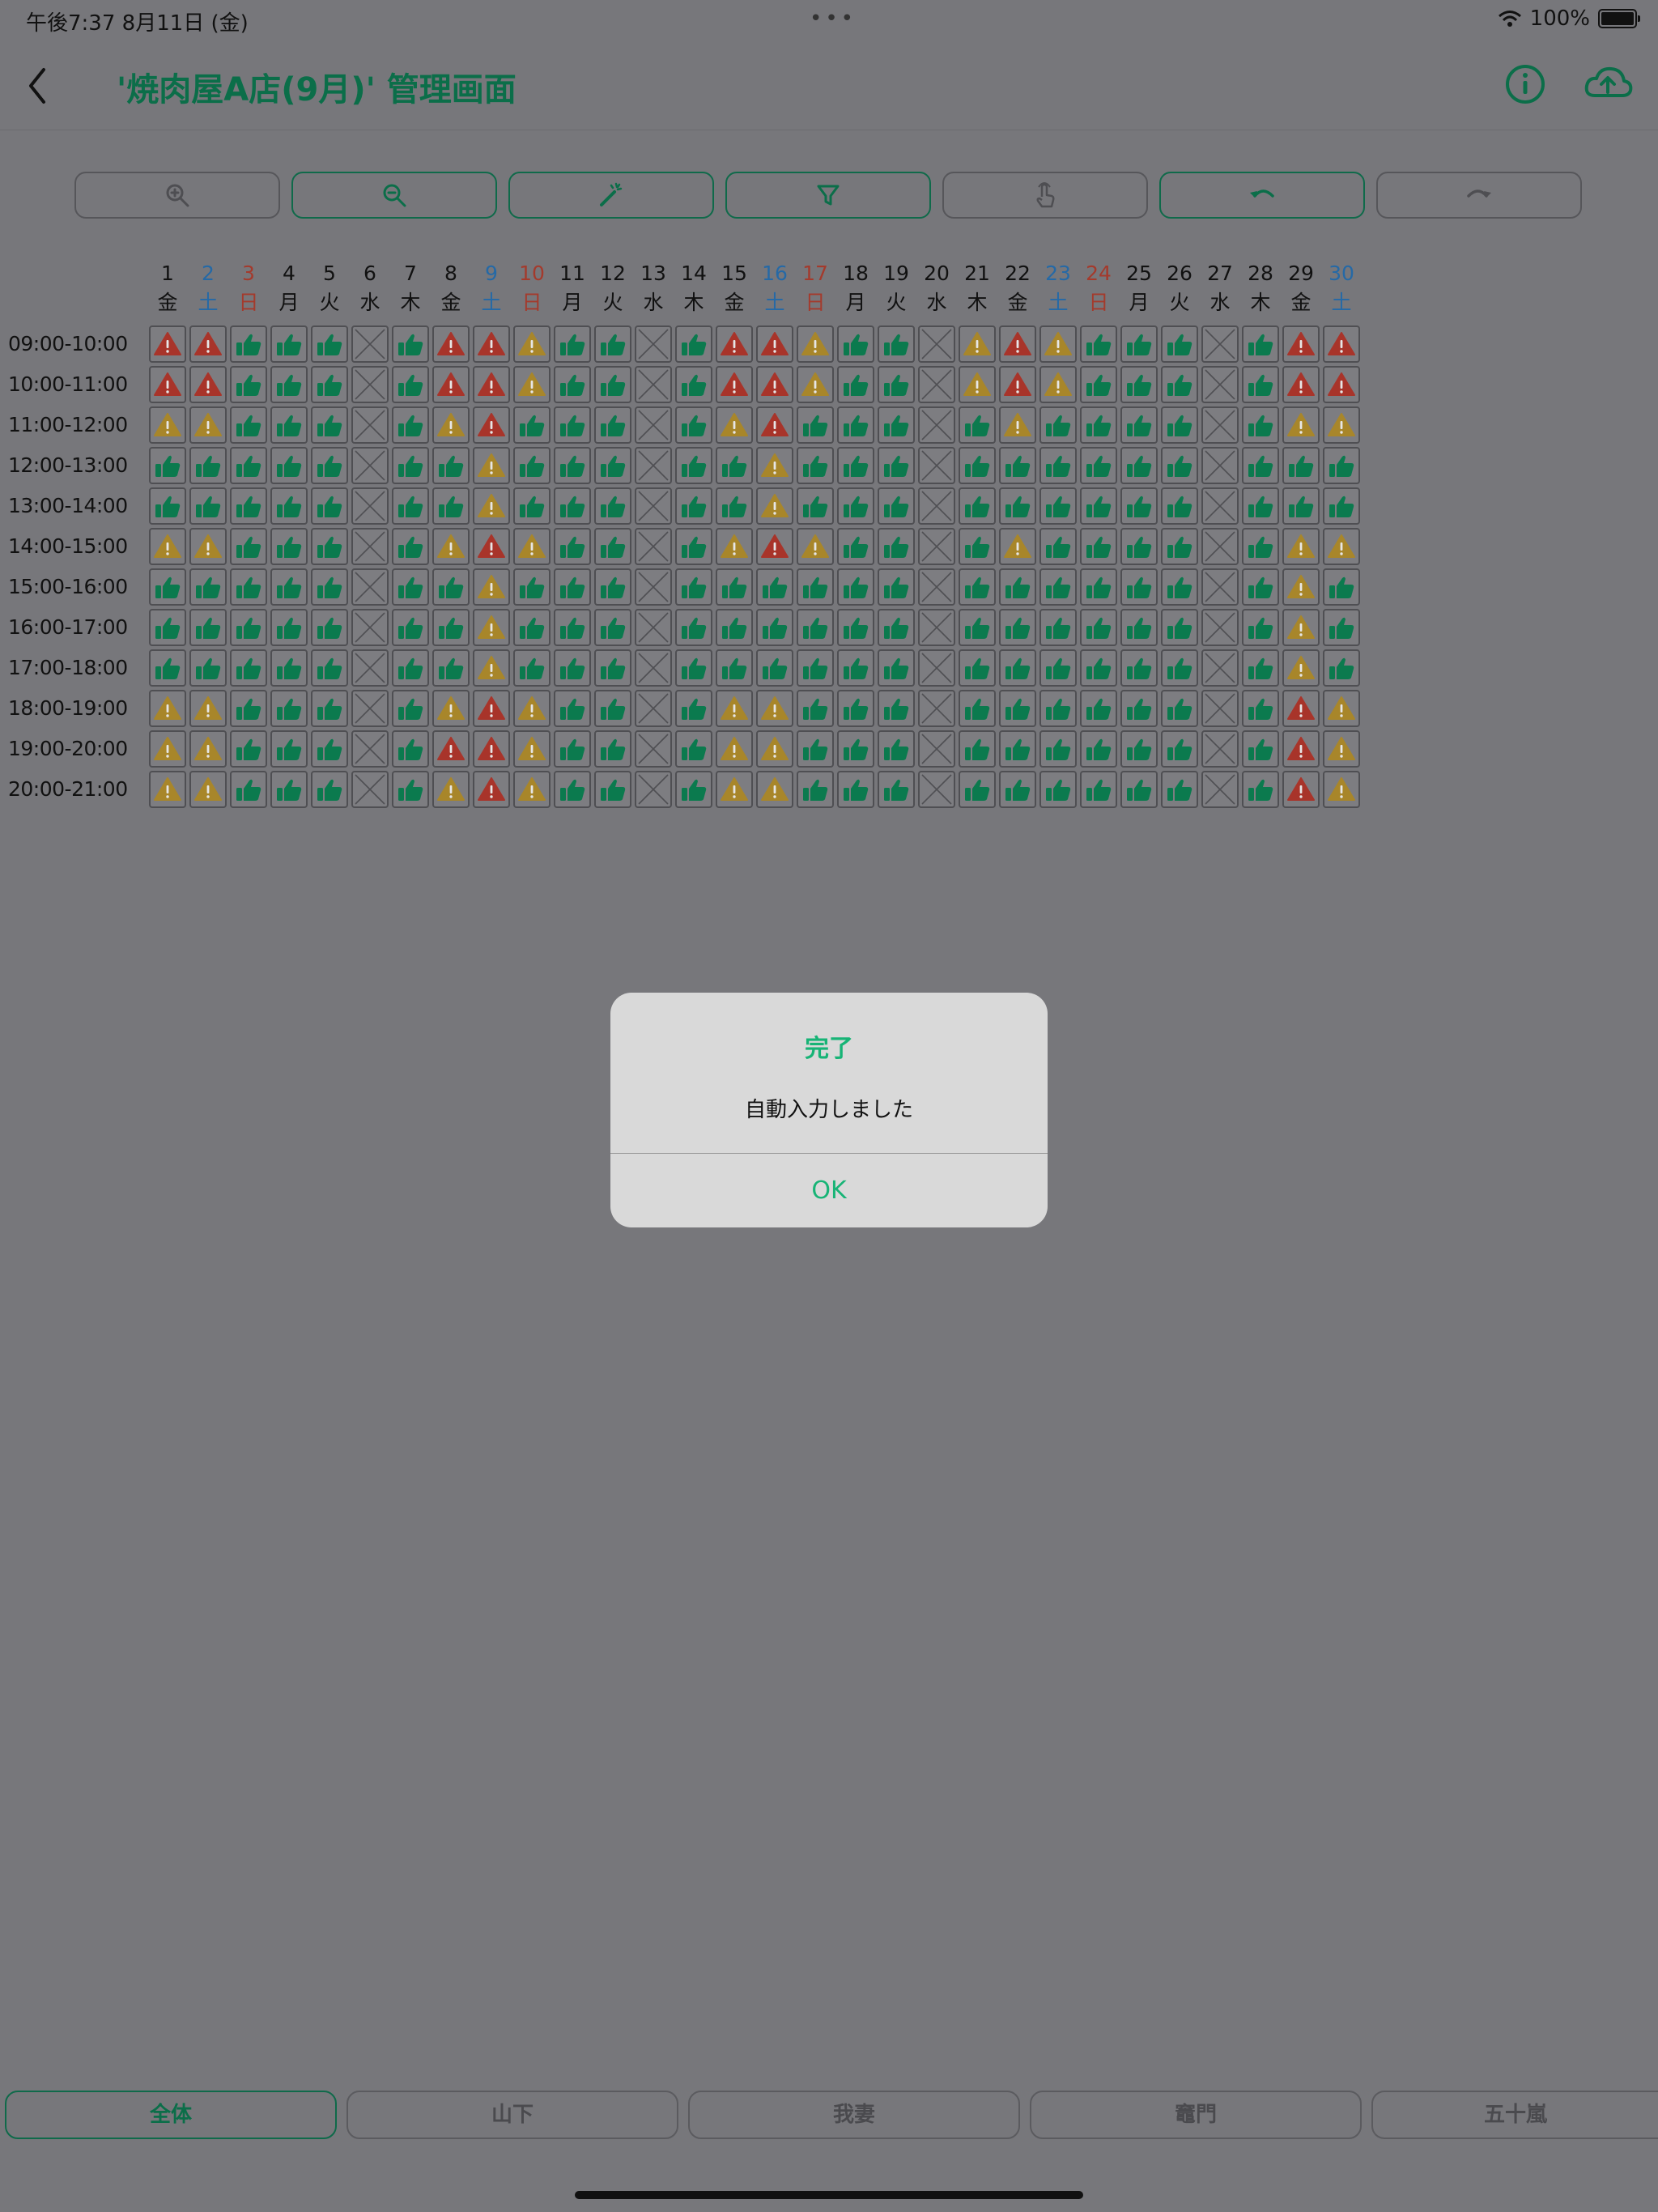 This screenshot has width=1658, height=2212. I want to click on undo-button, so click(1262, 196).